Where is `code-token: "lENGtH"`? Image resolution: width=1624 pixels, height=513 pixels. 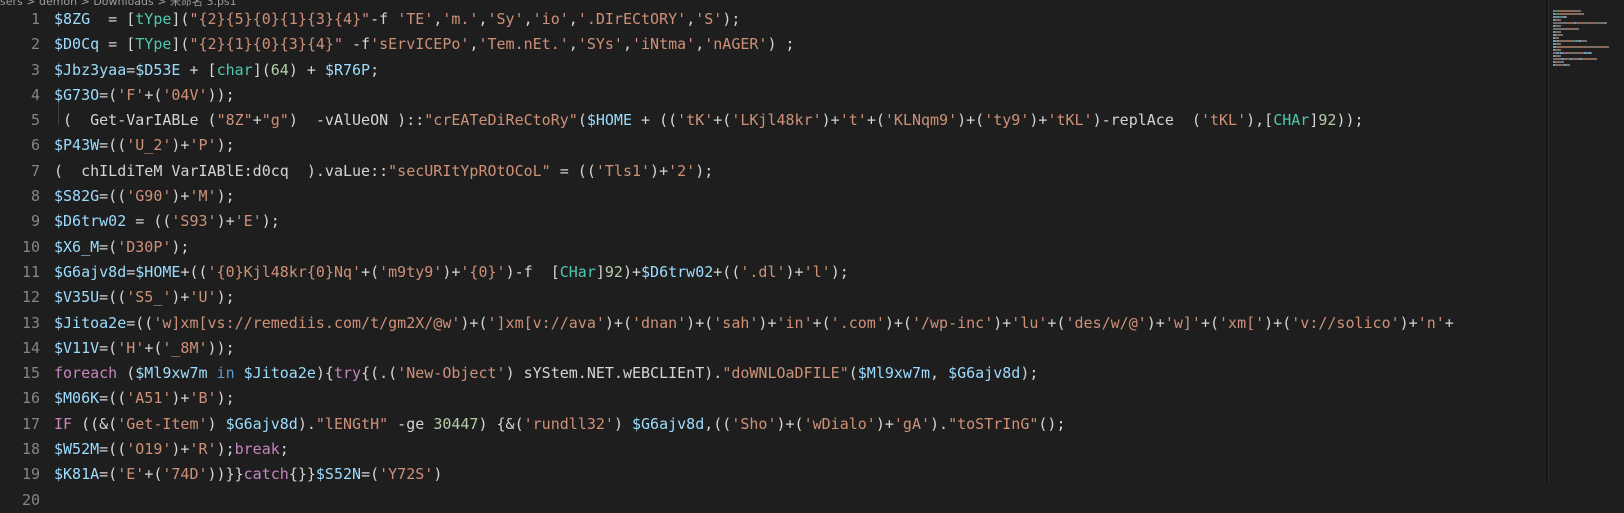 code-token: "lENGtH" is located at coordinates (352, 423).